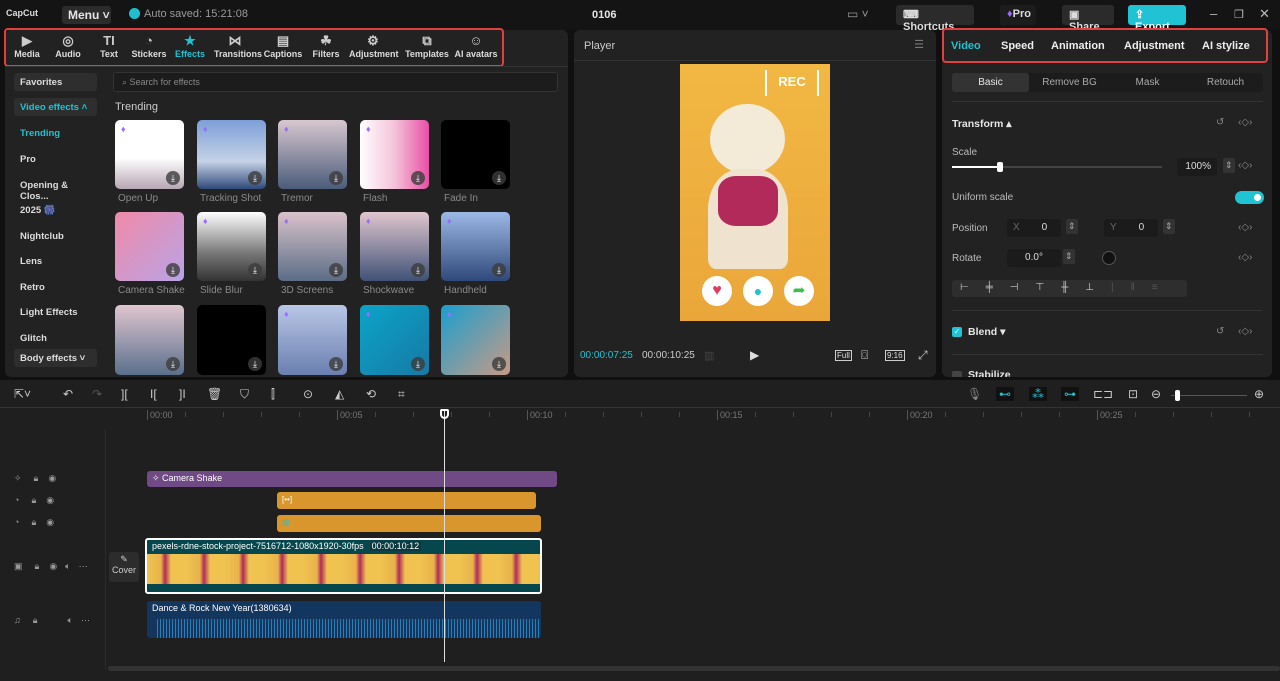 The image size is (1280, 681). Describe the element at coordinates (935, 19) in the screenshot. I see `shortcuts-button: ⌨ Shortcuts` at that location.